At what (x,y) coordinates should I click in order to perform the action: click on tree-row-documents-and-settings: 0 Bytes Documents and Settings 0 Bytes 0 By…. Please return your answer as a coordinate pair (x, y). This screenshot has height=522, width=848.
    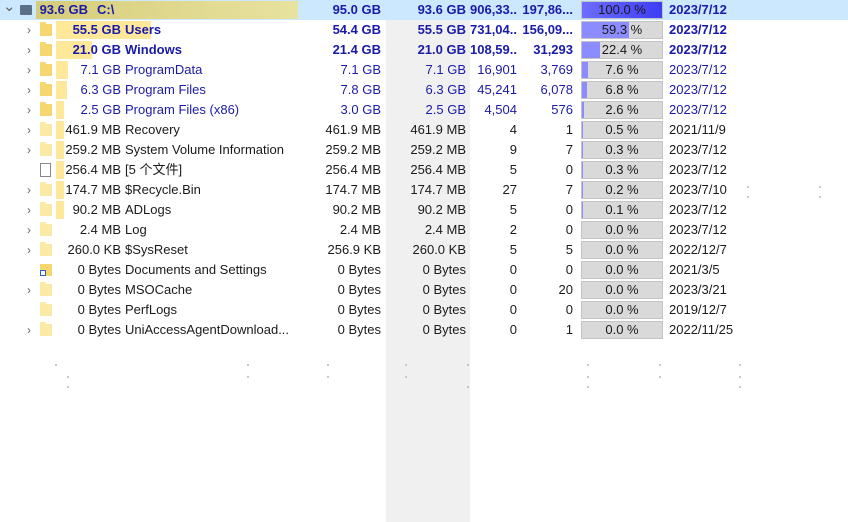
    Looking at the image, I should click on (424, 270).